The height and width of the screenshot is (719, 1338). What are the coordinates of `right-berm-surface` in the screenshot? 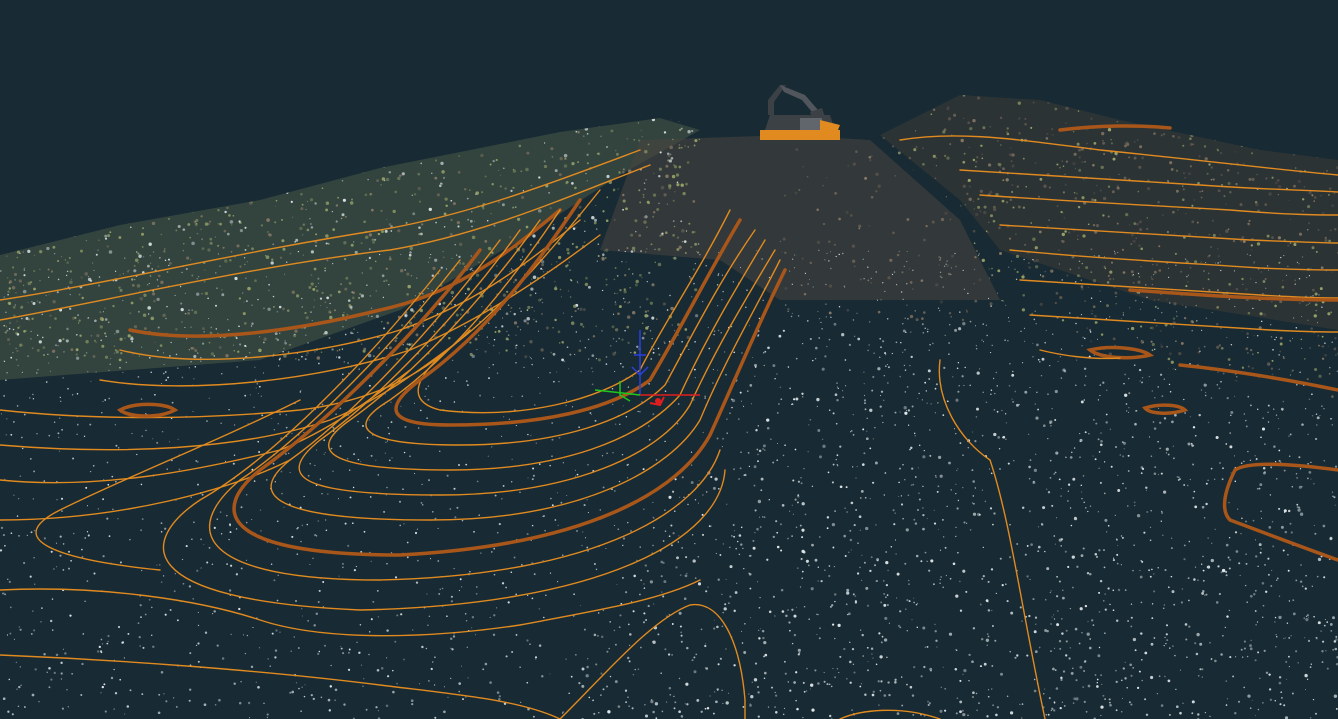 It's located at (1109, 212).